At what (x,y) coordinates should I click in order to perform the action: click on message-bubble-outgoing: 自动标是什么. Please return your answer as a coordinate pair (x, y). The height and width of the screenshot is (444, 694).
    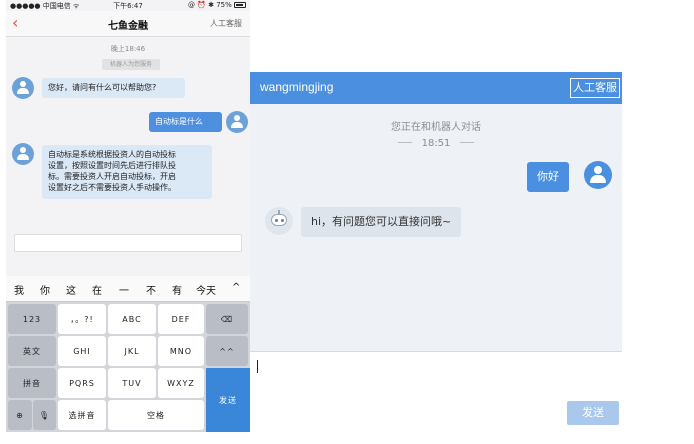
    Looking at the image, I should click on (185, 122).